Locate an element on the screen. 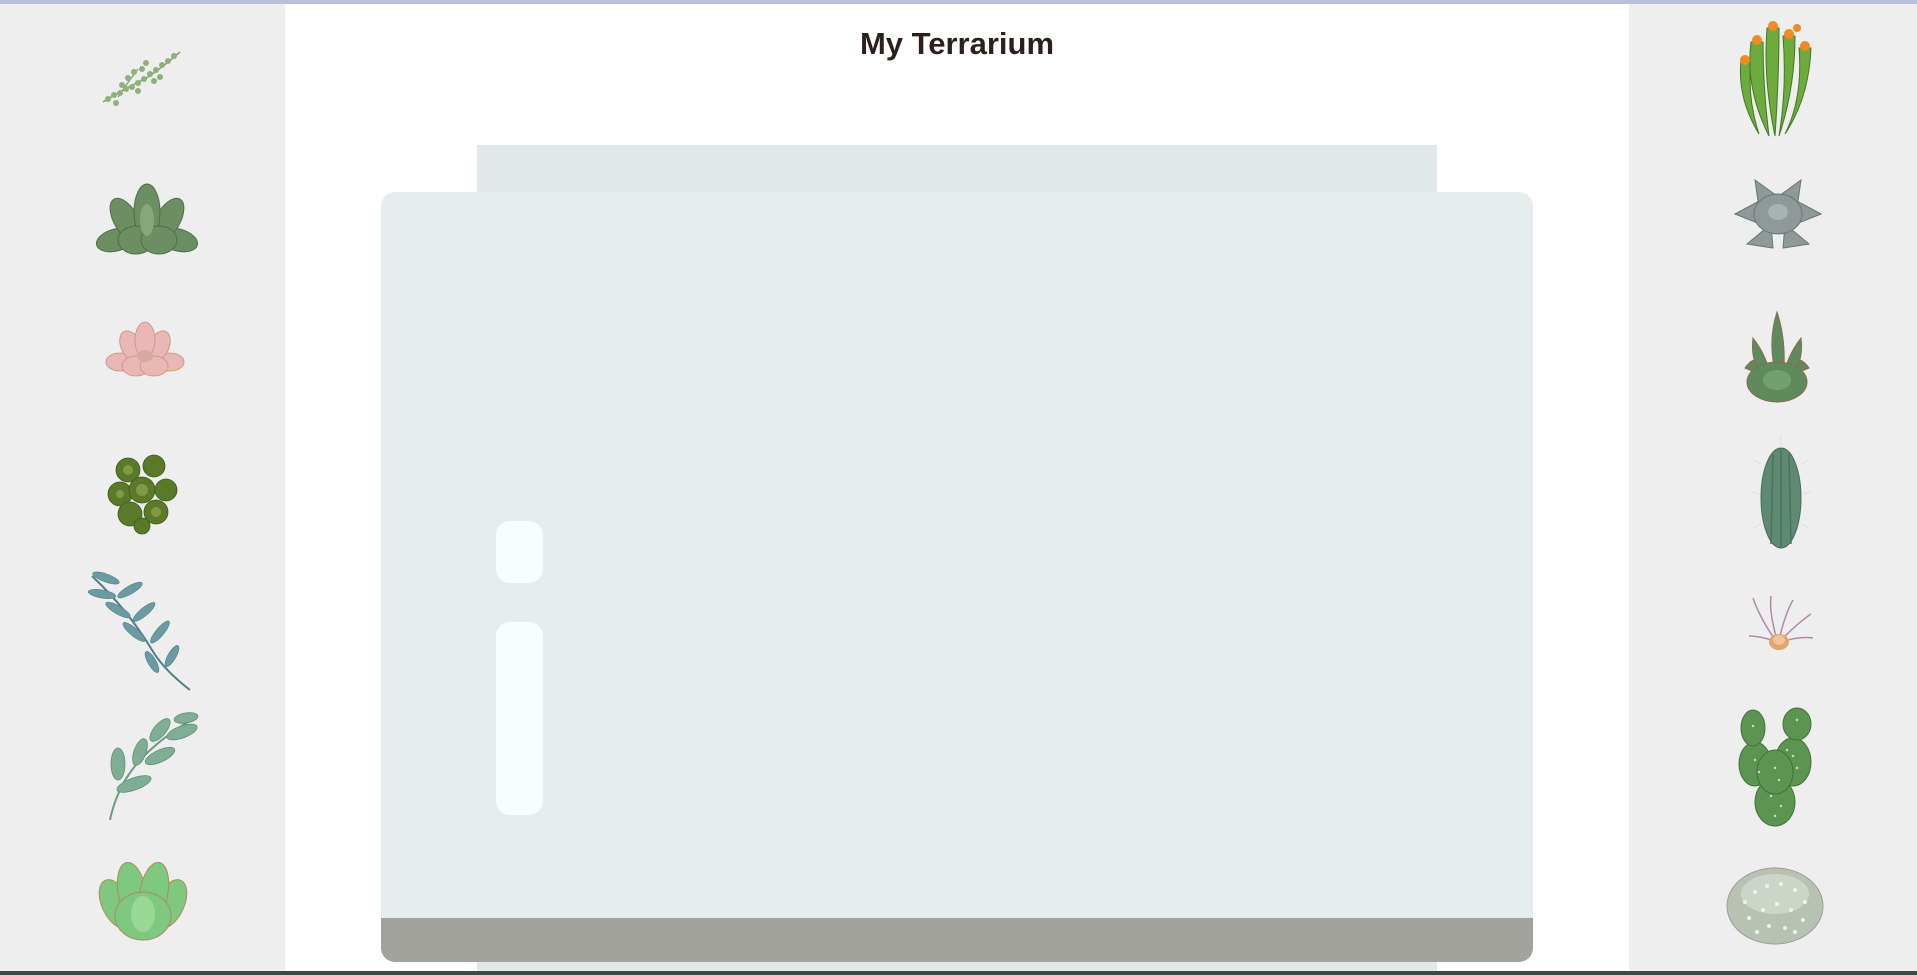 The image size is (1917, 975). air-plant-icon is located at coordinates (1781, 624).